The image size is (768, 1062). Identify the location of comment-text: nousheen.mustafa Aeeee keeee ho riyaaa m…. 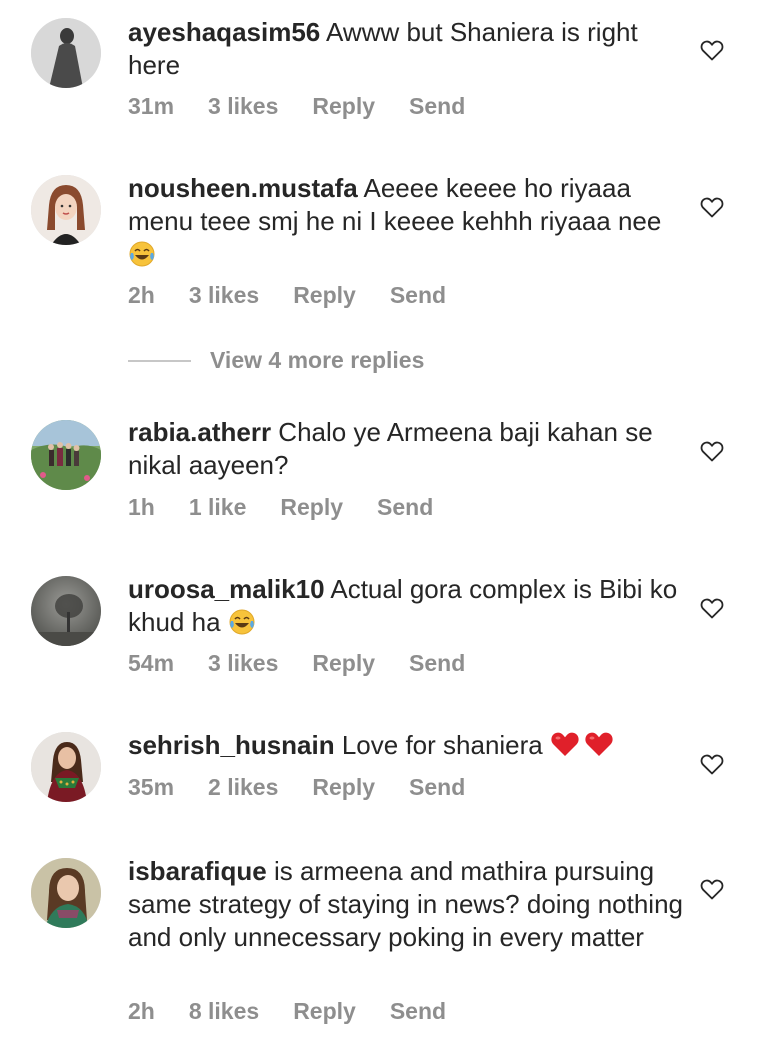
(408, 221).